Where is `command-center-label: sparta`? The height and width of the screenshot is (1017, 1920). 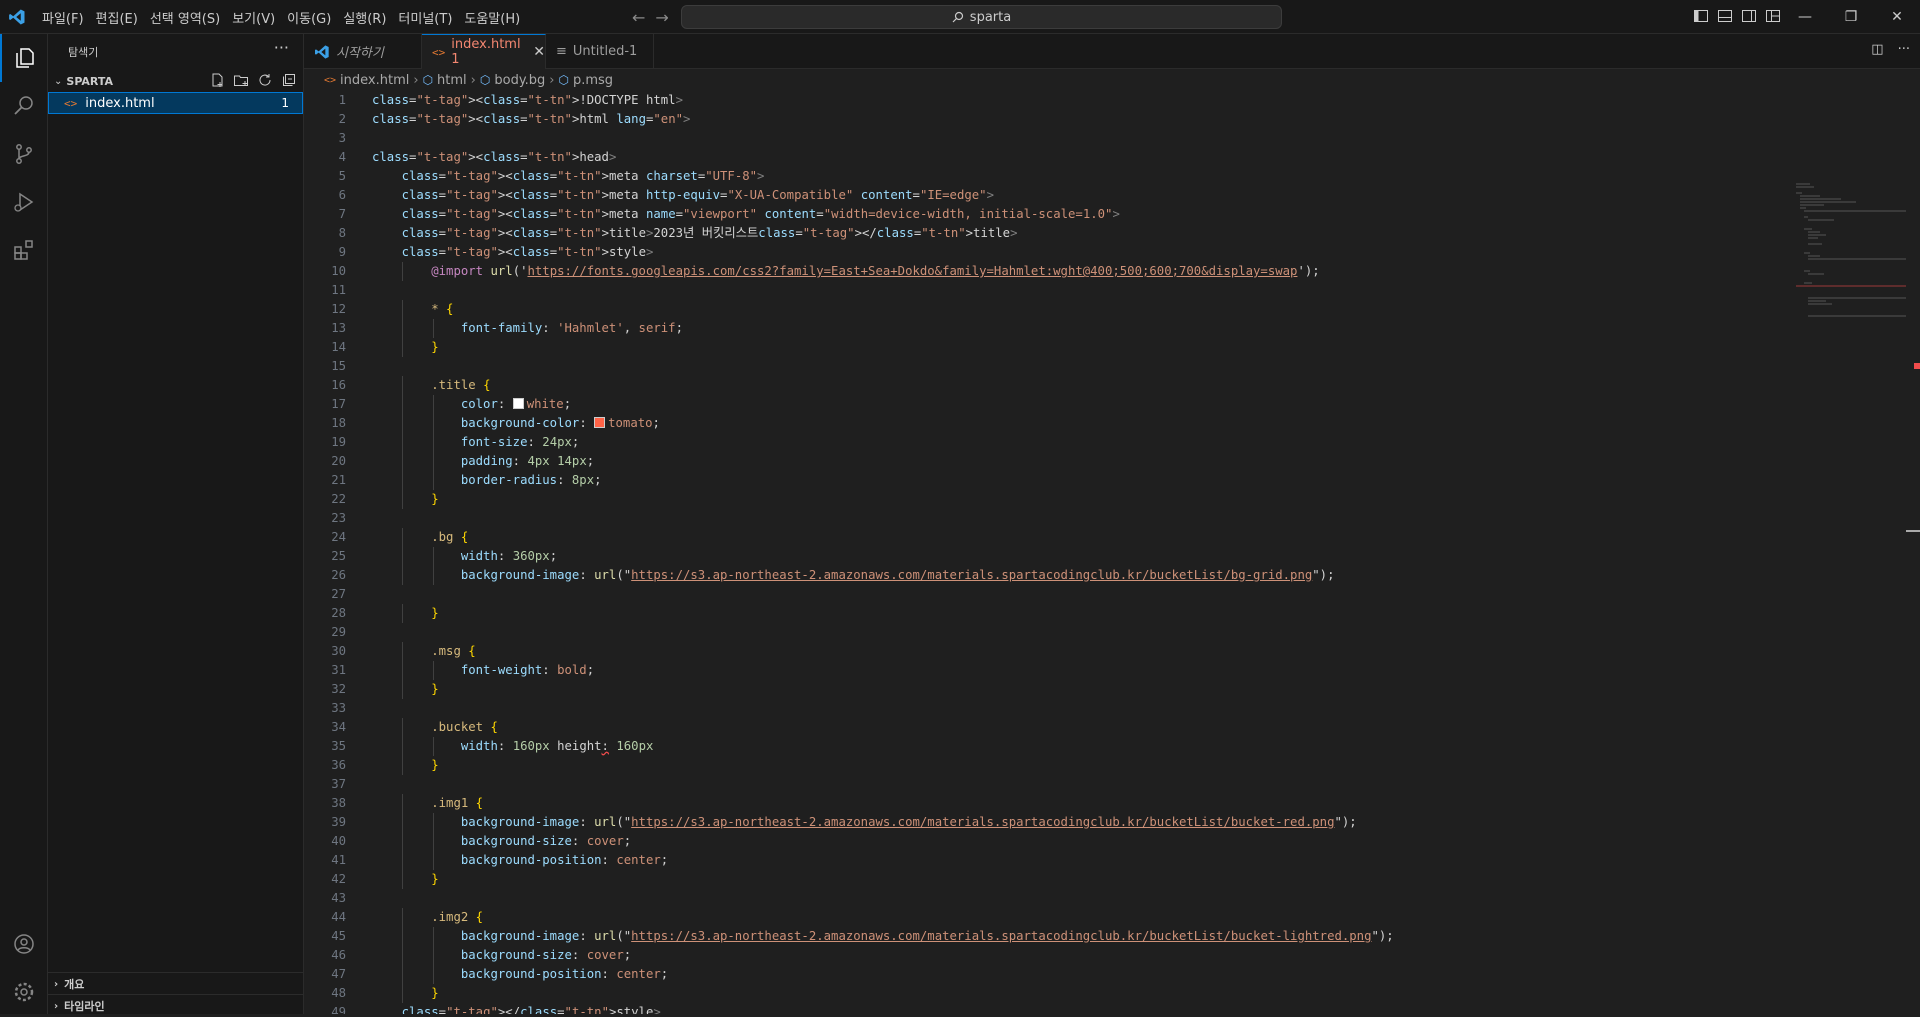 command-center-label: sparta is located at coordinates (990, 17).